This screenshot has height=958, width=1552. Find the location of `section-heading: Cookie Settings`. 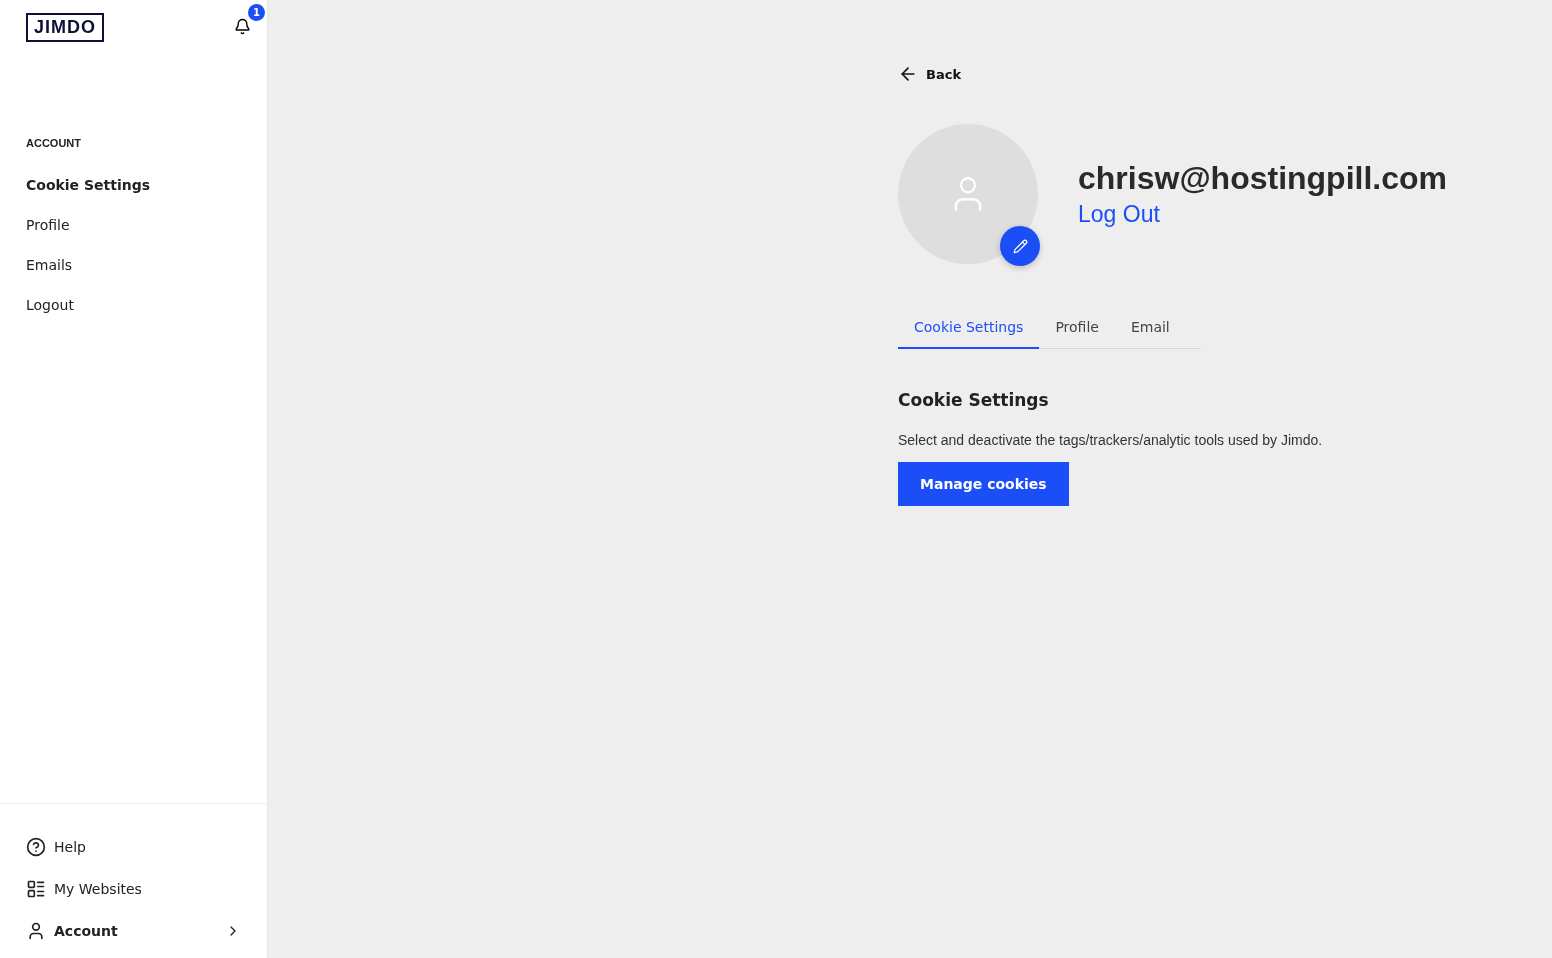

section-heading: Cookie Settings is located at coordinates (974, 400).